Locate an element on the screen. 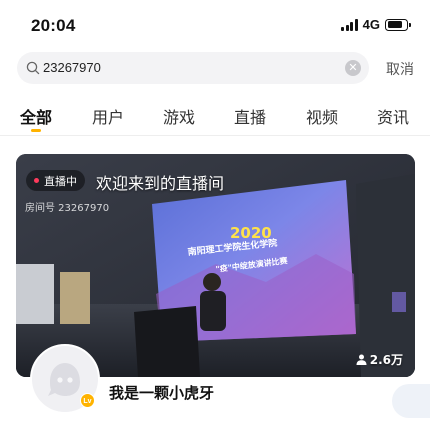 The image size is (430, 424). tab-live: 直播 is located at coordinates (250, 116).